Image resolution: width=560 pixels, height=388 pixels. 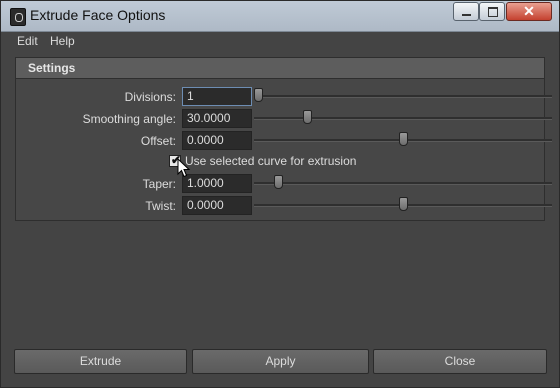 I want to click on twist-field: 0.0000, so click(x=217, y=205).